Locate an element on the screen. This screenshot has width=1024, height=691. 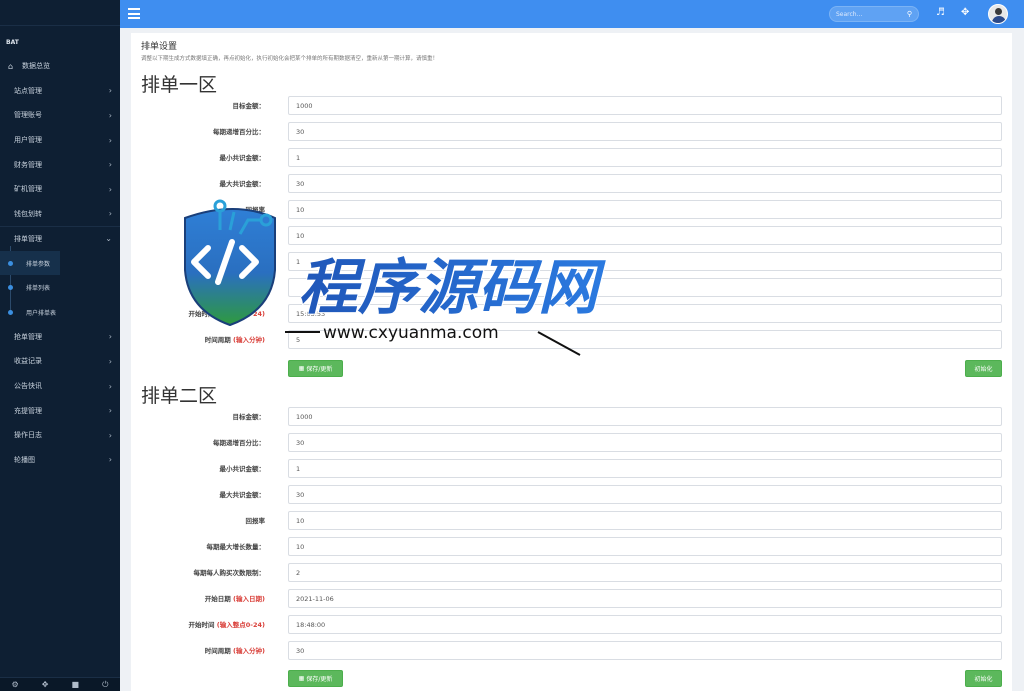
bell-icon: ♬ is located at coordinates (940, 12).